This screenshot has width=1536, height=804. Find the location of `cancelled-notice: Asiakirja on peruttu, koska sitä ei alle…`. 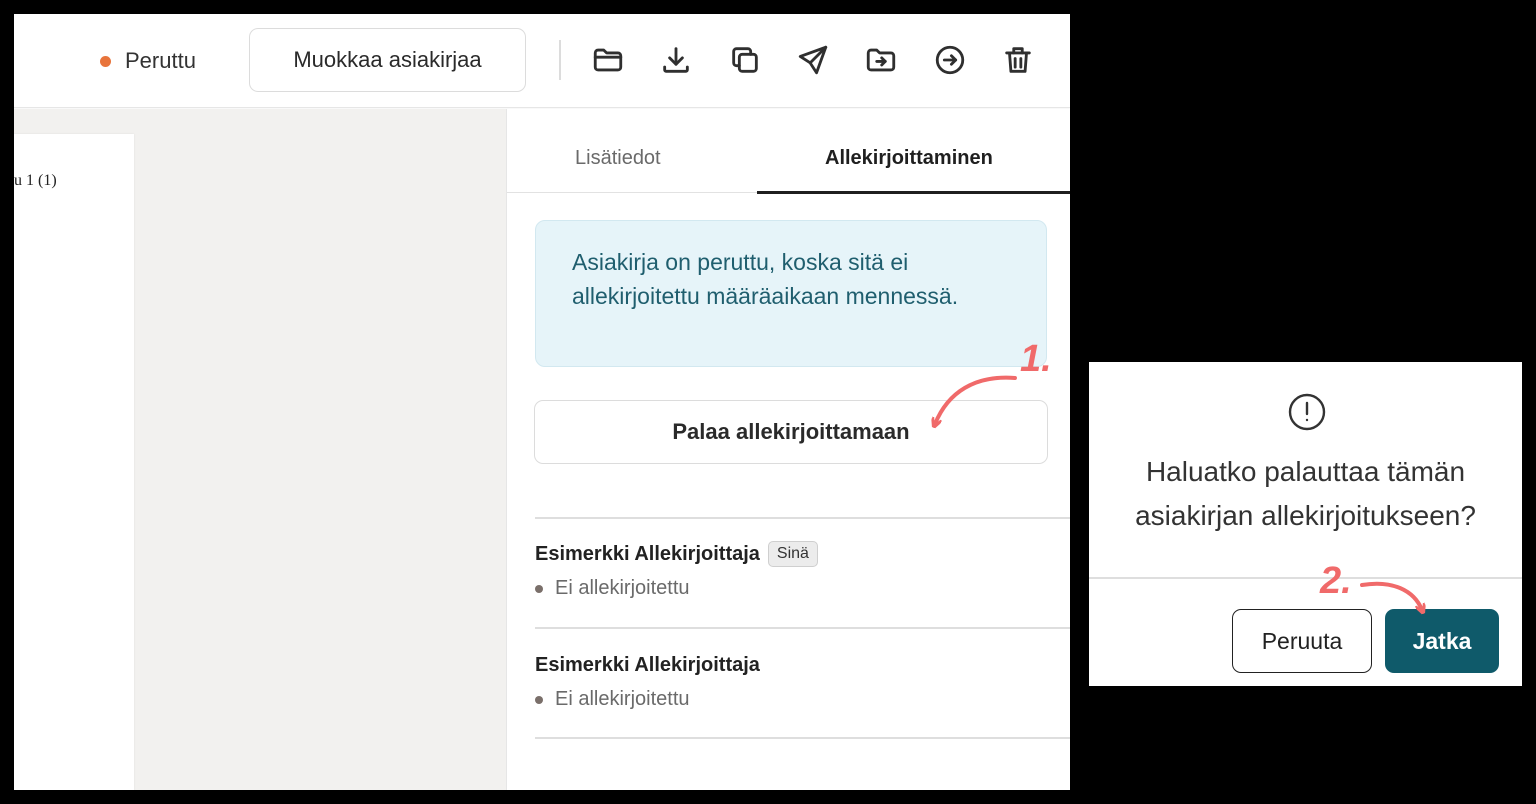

cancelled-notice: Asiakirja on peruttu, koska sitä ei alle… is located at coordinates (791, 293).